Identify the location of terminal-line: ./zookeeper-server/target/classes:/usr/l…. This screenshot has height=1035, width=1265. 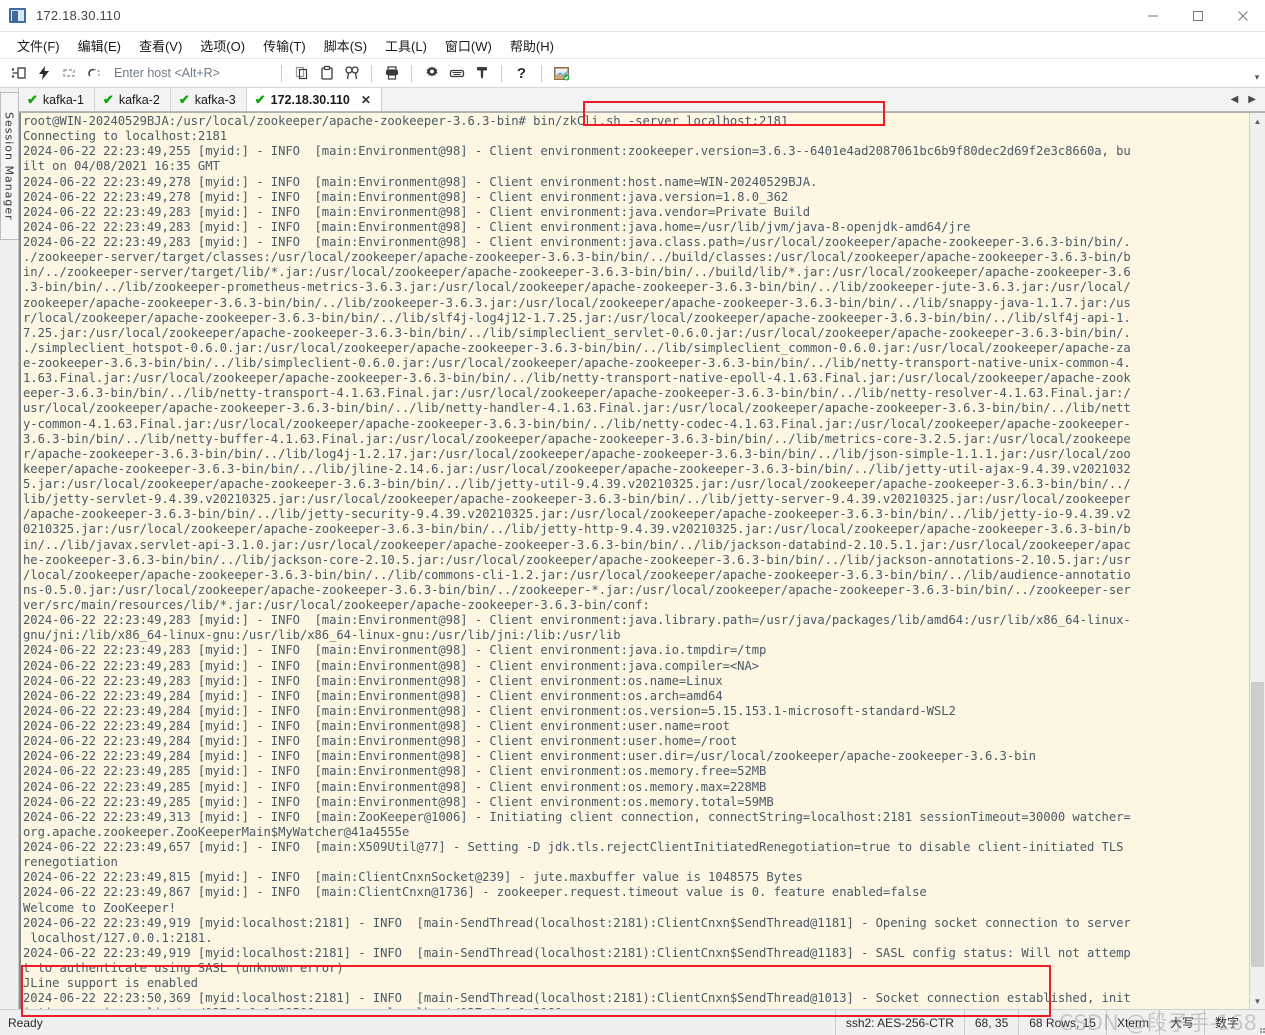
(577, 257).